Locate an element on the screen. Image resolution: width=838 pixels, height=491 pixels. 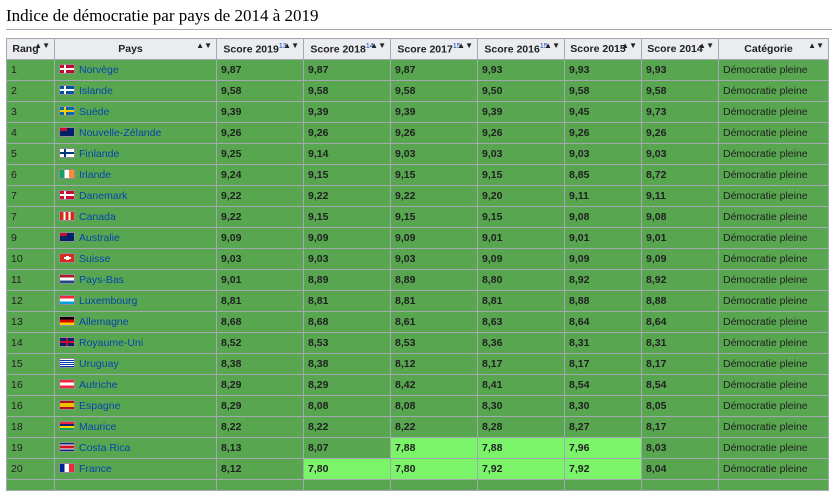
rank-cell: 14 is located at coordinates (30, 343).